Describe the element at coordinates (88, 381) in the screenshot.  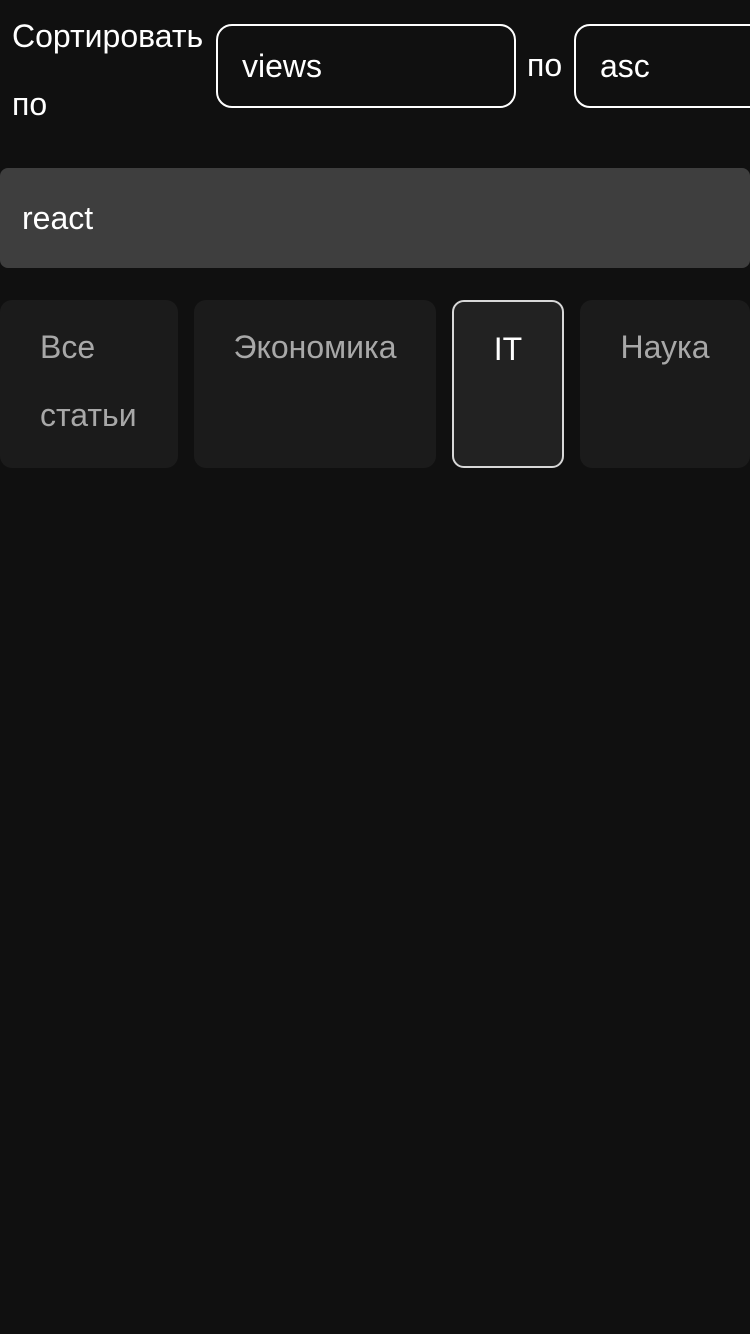
I see `tab-label: Все статьи` at that location.